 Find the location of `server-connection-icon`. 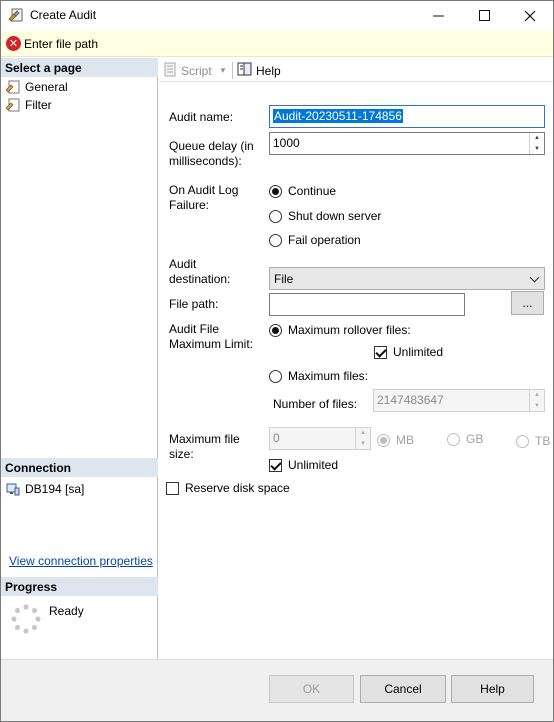

server-connection-icon is located at coordinates (13, 489).